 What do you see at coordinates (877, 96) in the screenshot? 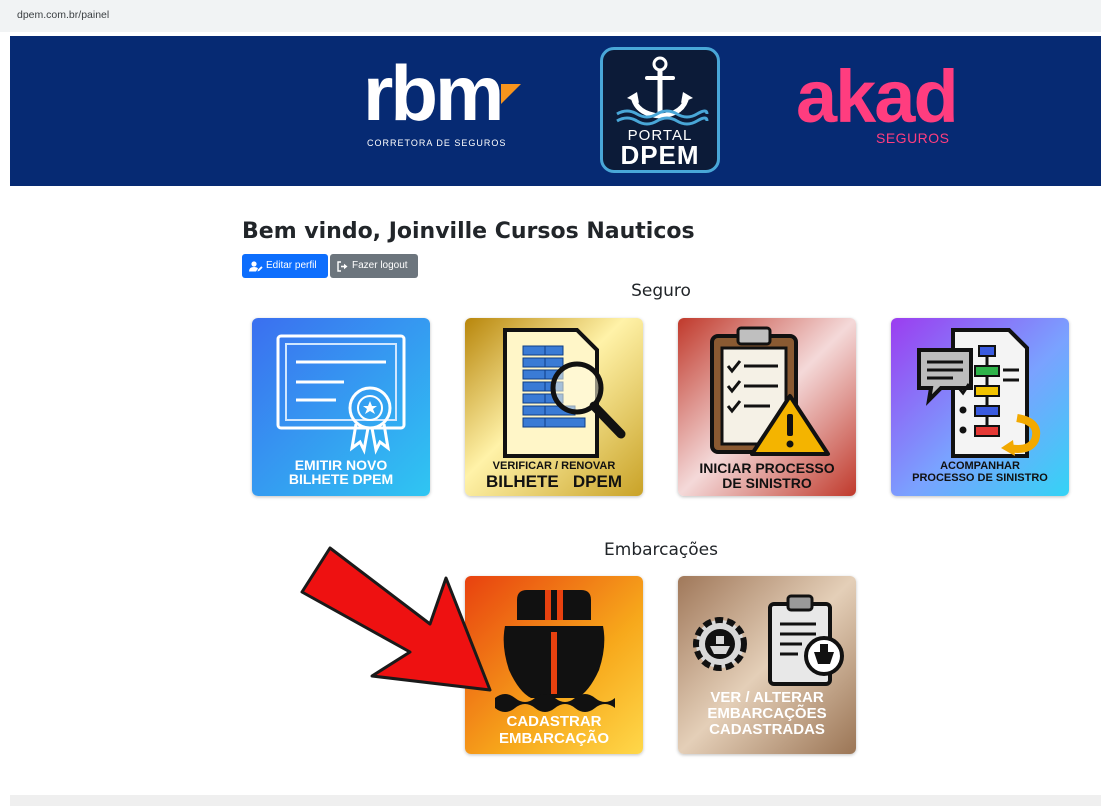
I see `akad-logo-word: akad` at bounding box center [877, 96].